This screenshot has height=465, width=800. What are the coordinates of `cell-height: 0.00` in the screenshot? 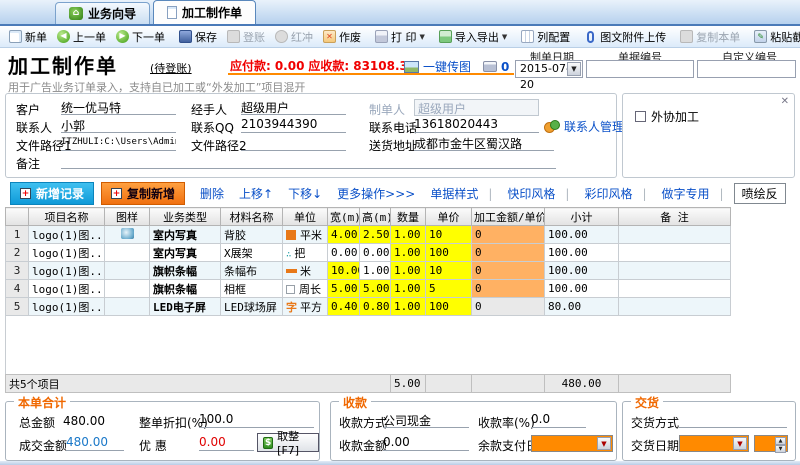 It's located at (375, 252).